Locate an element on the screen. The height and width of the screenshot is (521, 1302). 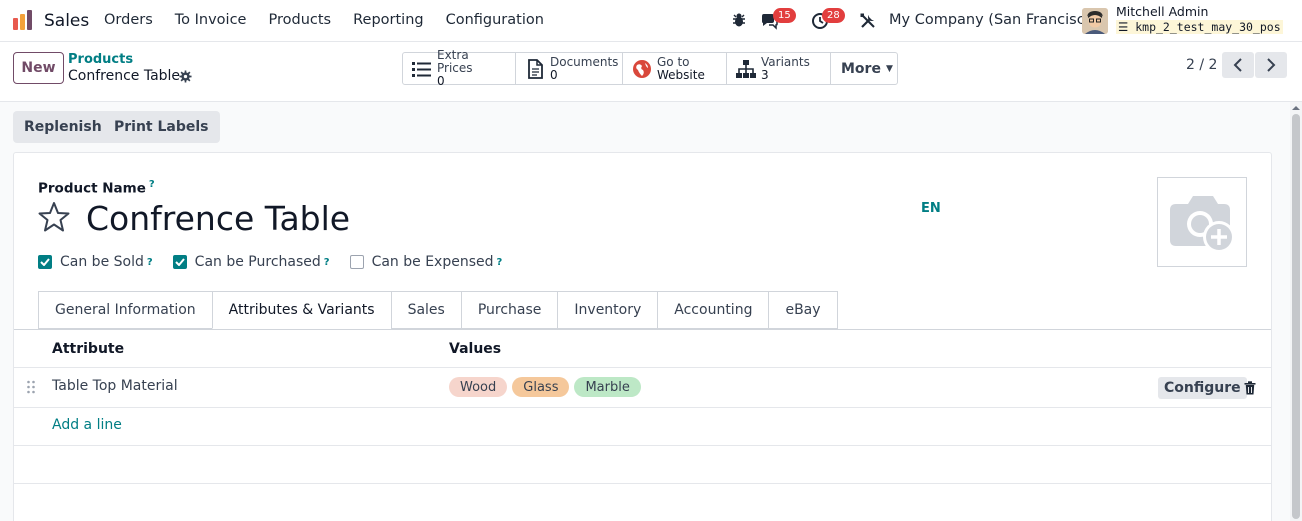
values-tags: Wood Glass Marble is located at coordinates (545, 387).